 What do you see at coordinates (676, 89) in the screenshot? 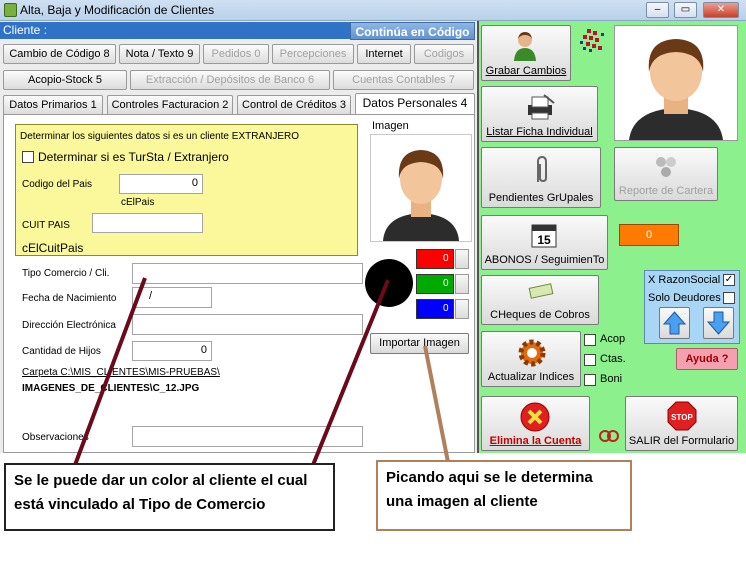
I see `person-avatar-large-icon` at bounding box center [676, 89].